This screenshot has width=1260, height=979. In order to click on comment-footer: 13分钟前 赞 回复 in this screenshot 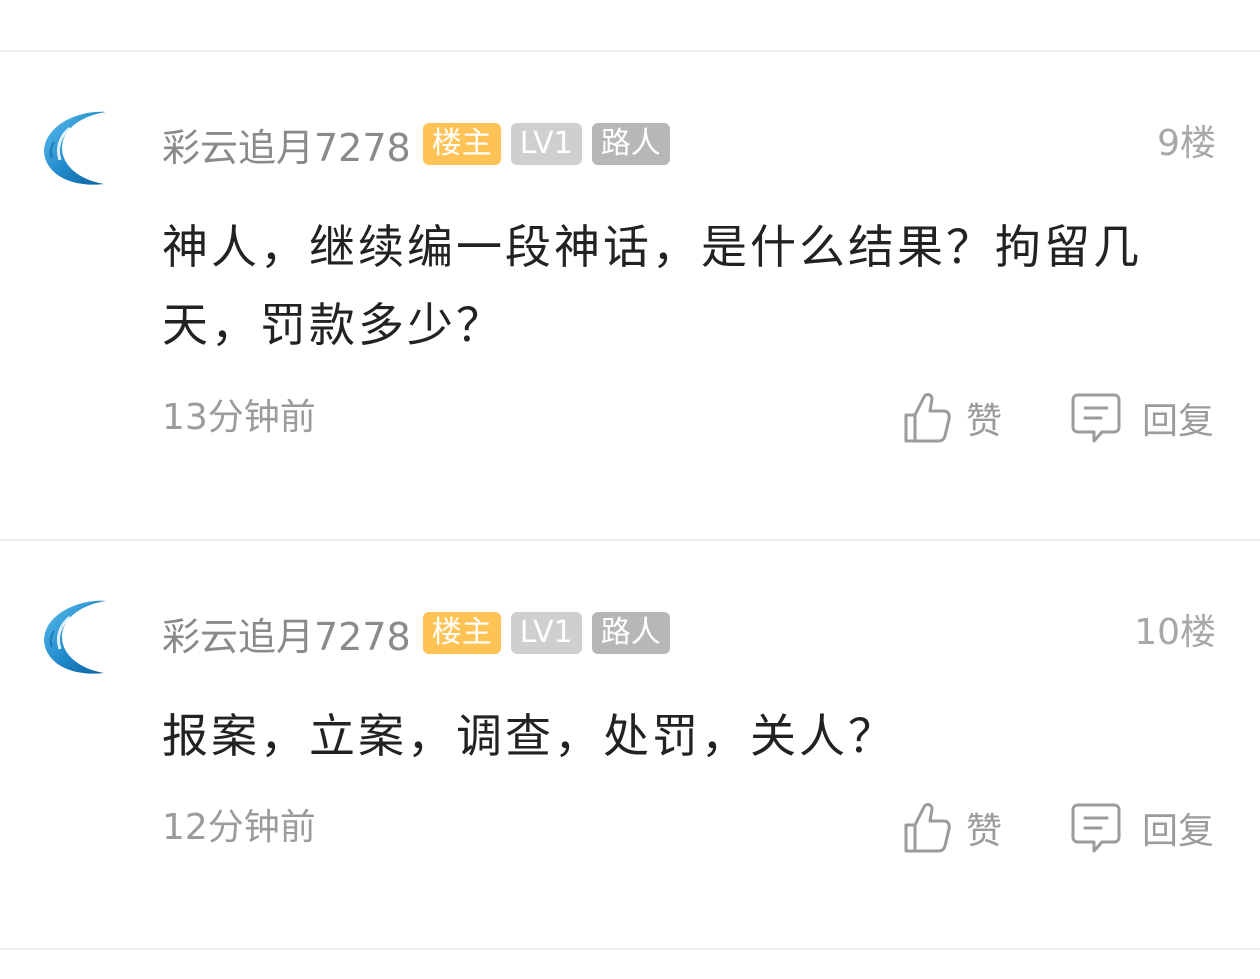, I will do `click(630, 418)`.